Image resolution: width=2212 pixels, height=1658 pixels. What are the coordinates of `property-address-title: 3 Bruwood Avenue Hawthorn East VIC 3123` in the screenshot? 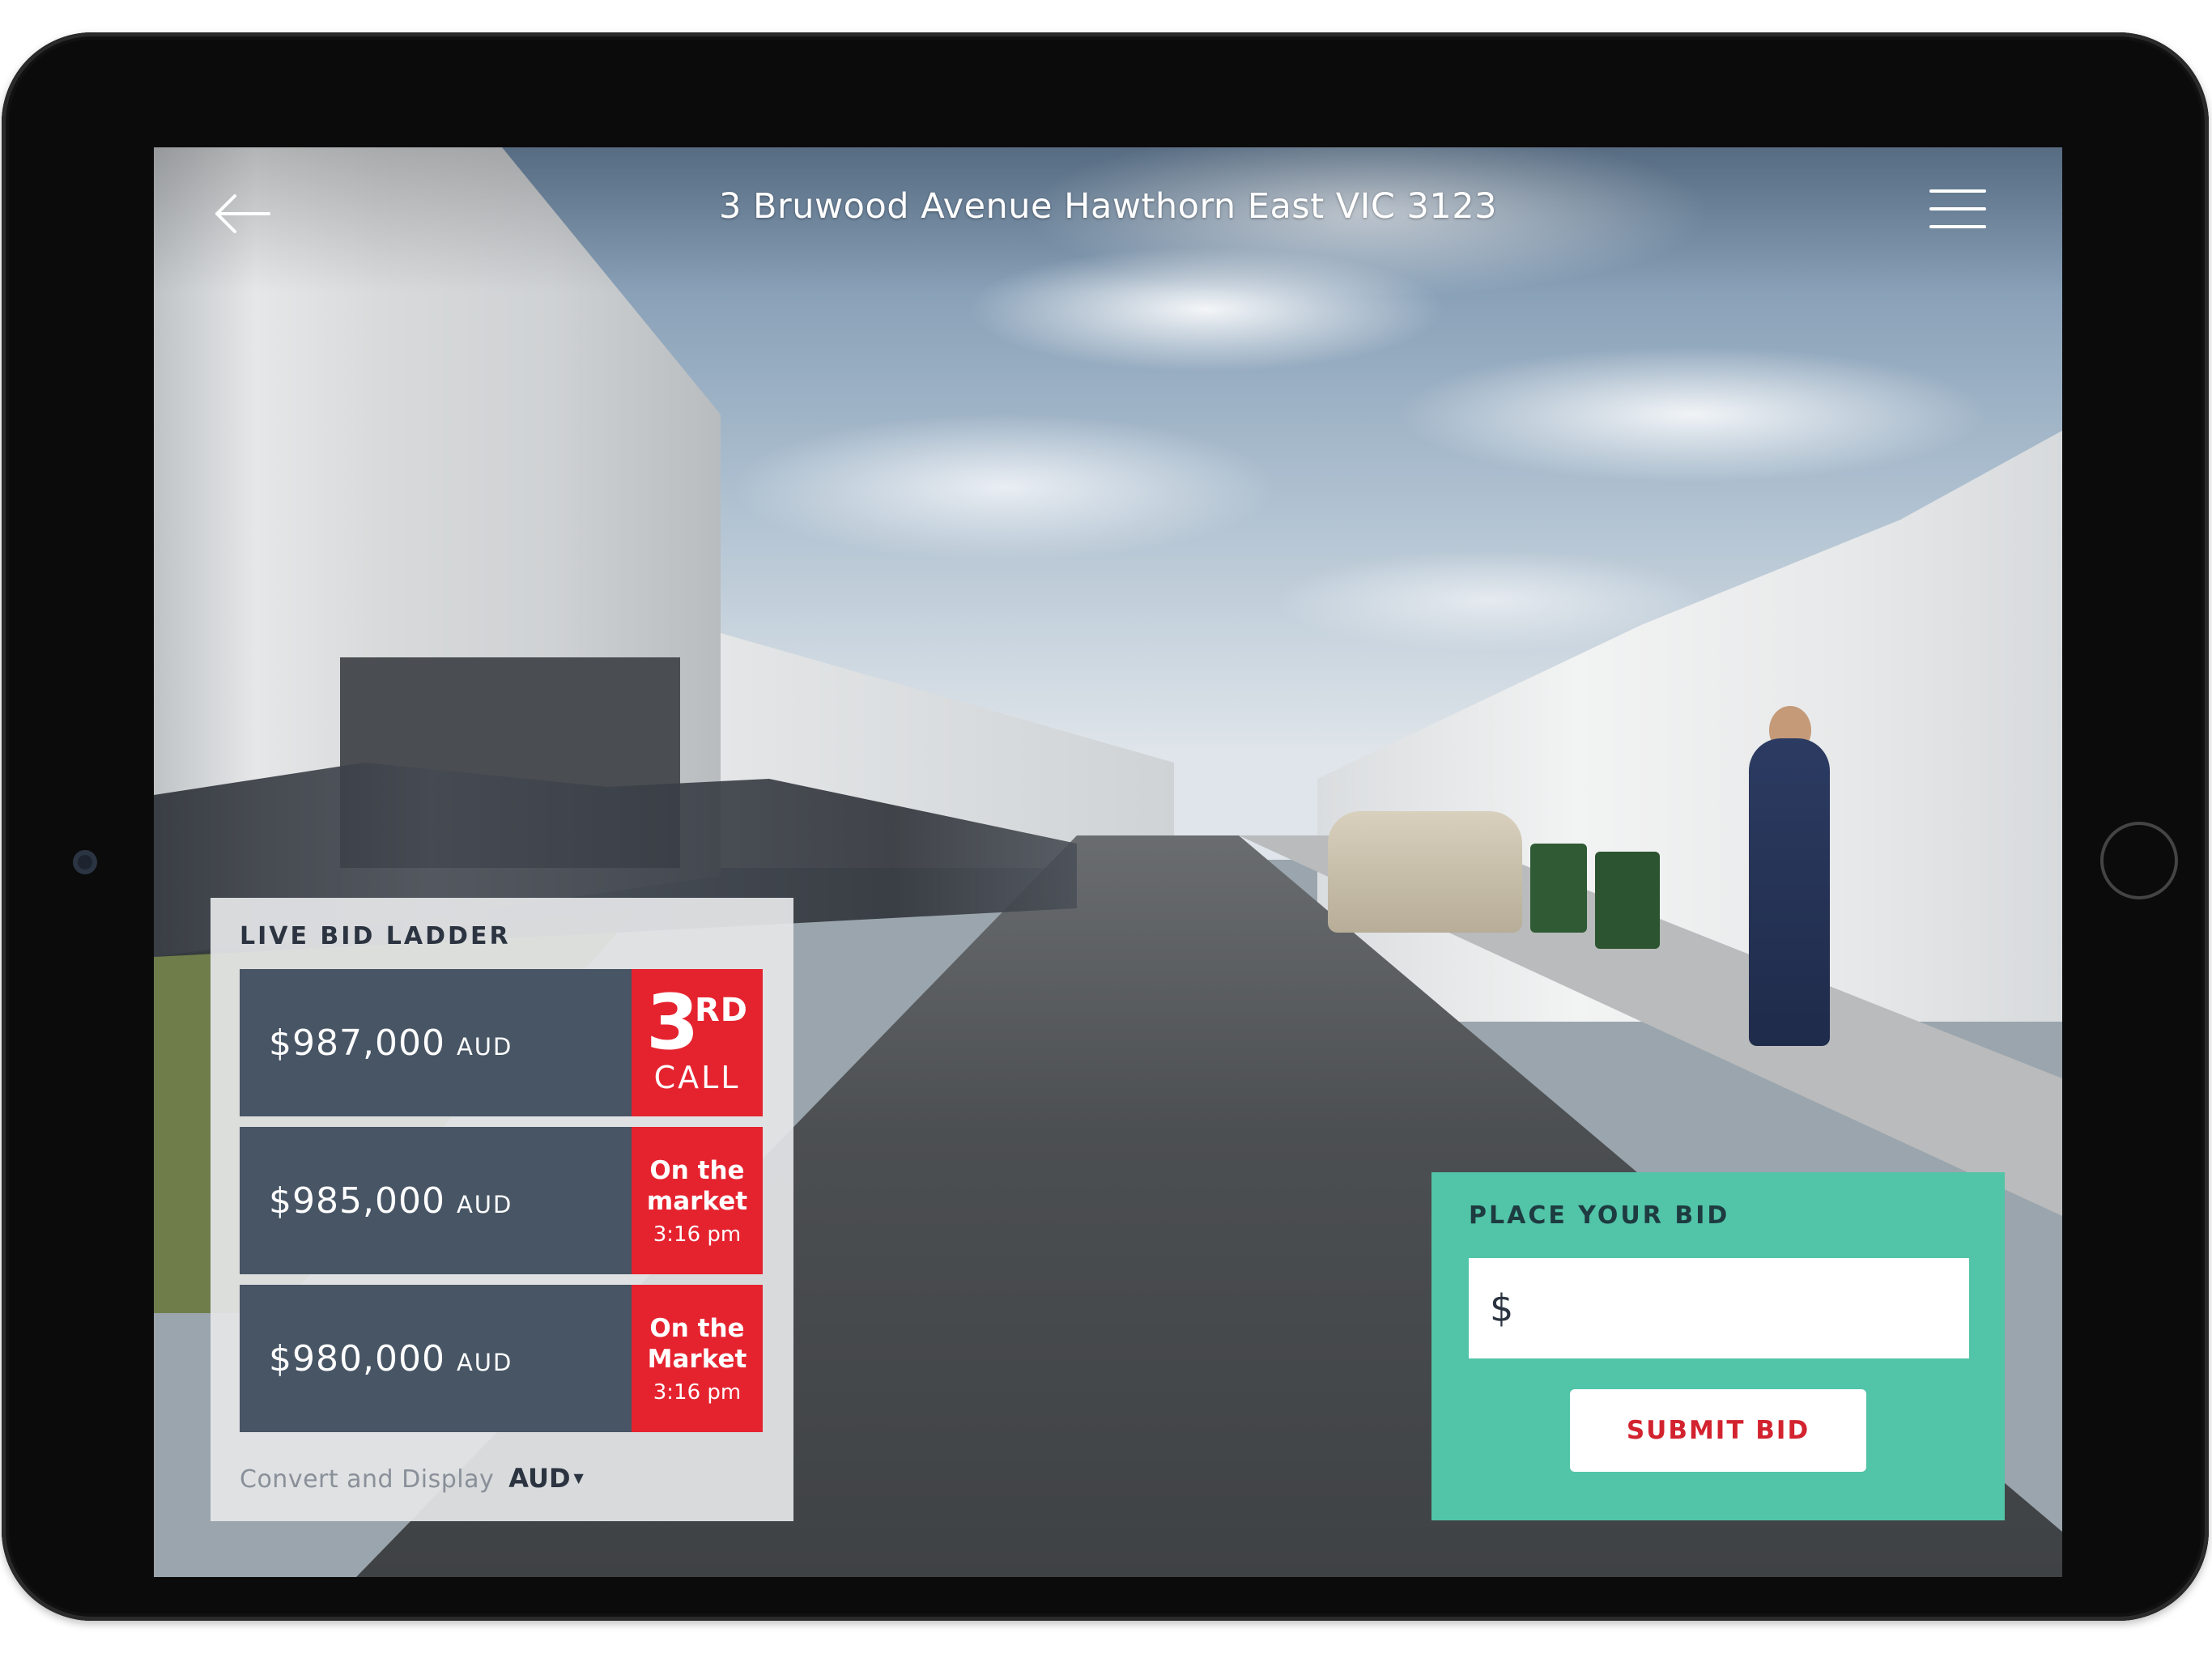 It's located at (1108, 206).